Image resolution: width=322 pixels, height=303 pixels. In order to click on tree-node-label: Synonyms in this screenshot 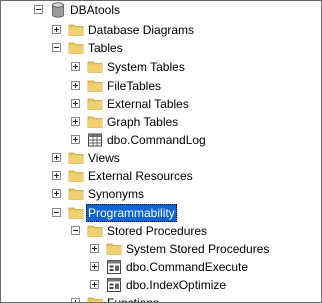, I will do `click(116, 194)`.